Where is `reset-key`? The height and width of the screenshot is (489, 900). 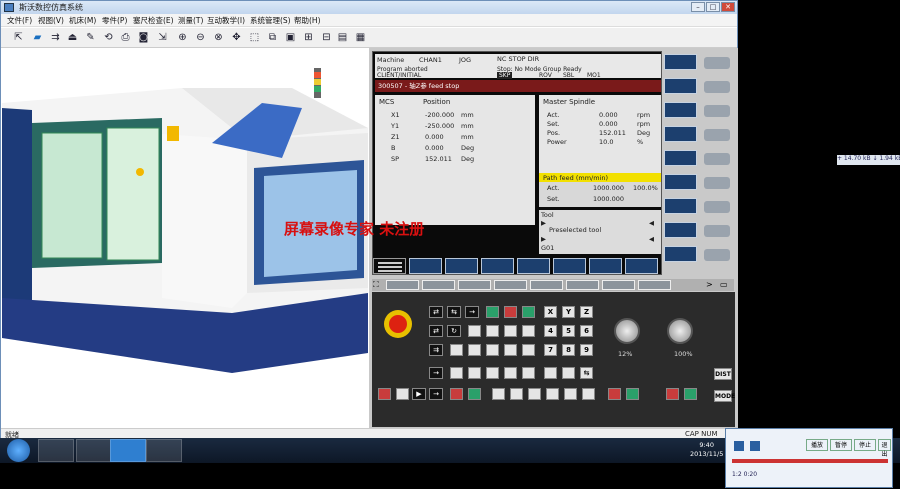
reset-key is located at coordinates (384, 394).